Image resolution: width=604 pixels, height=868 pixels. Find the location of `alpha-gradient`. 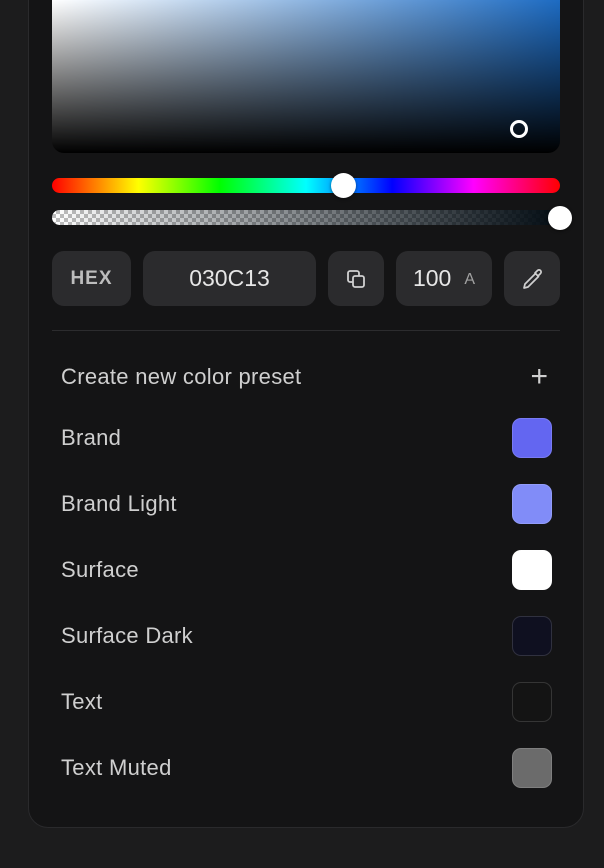

alpha-gradient is located at coordinates (306, 217).